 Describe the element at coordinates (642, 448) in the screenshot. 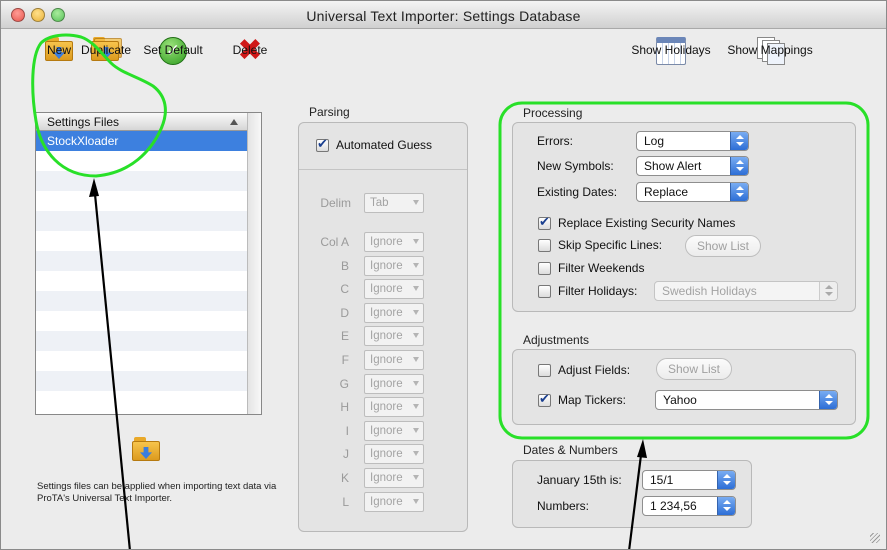

I see `annotation-arrowhead-right` at that location.